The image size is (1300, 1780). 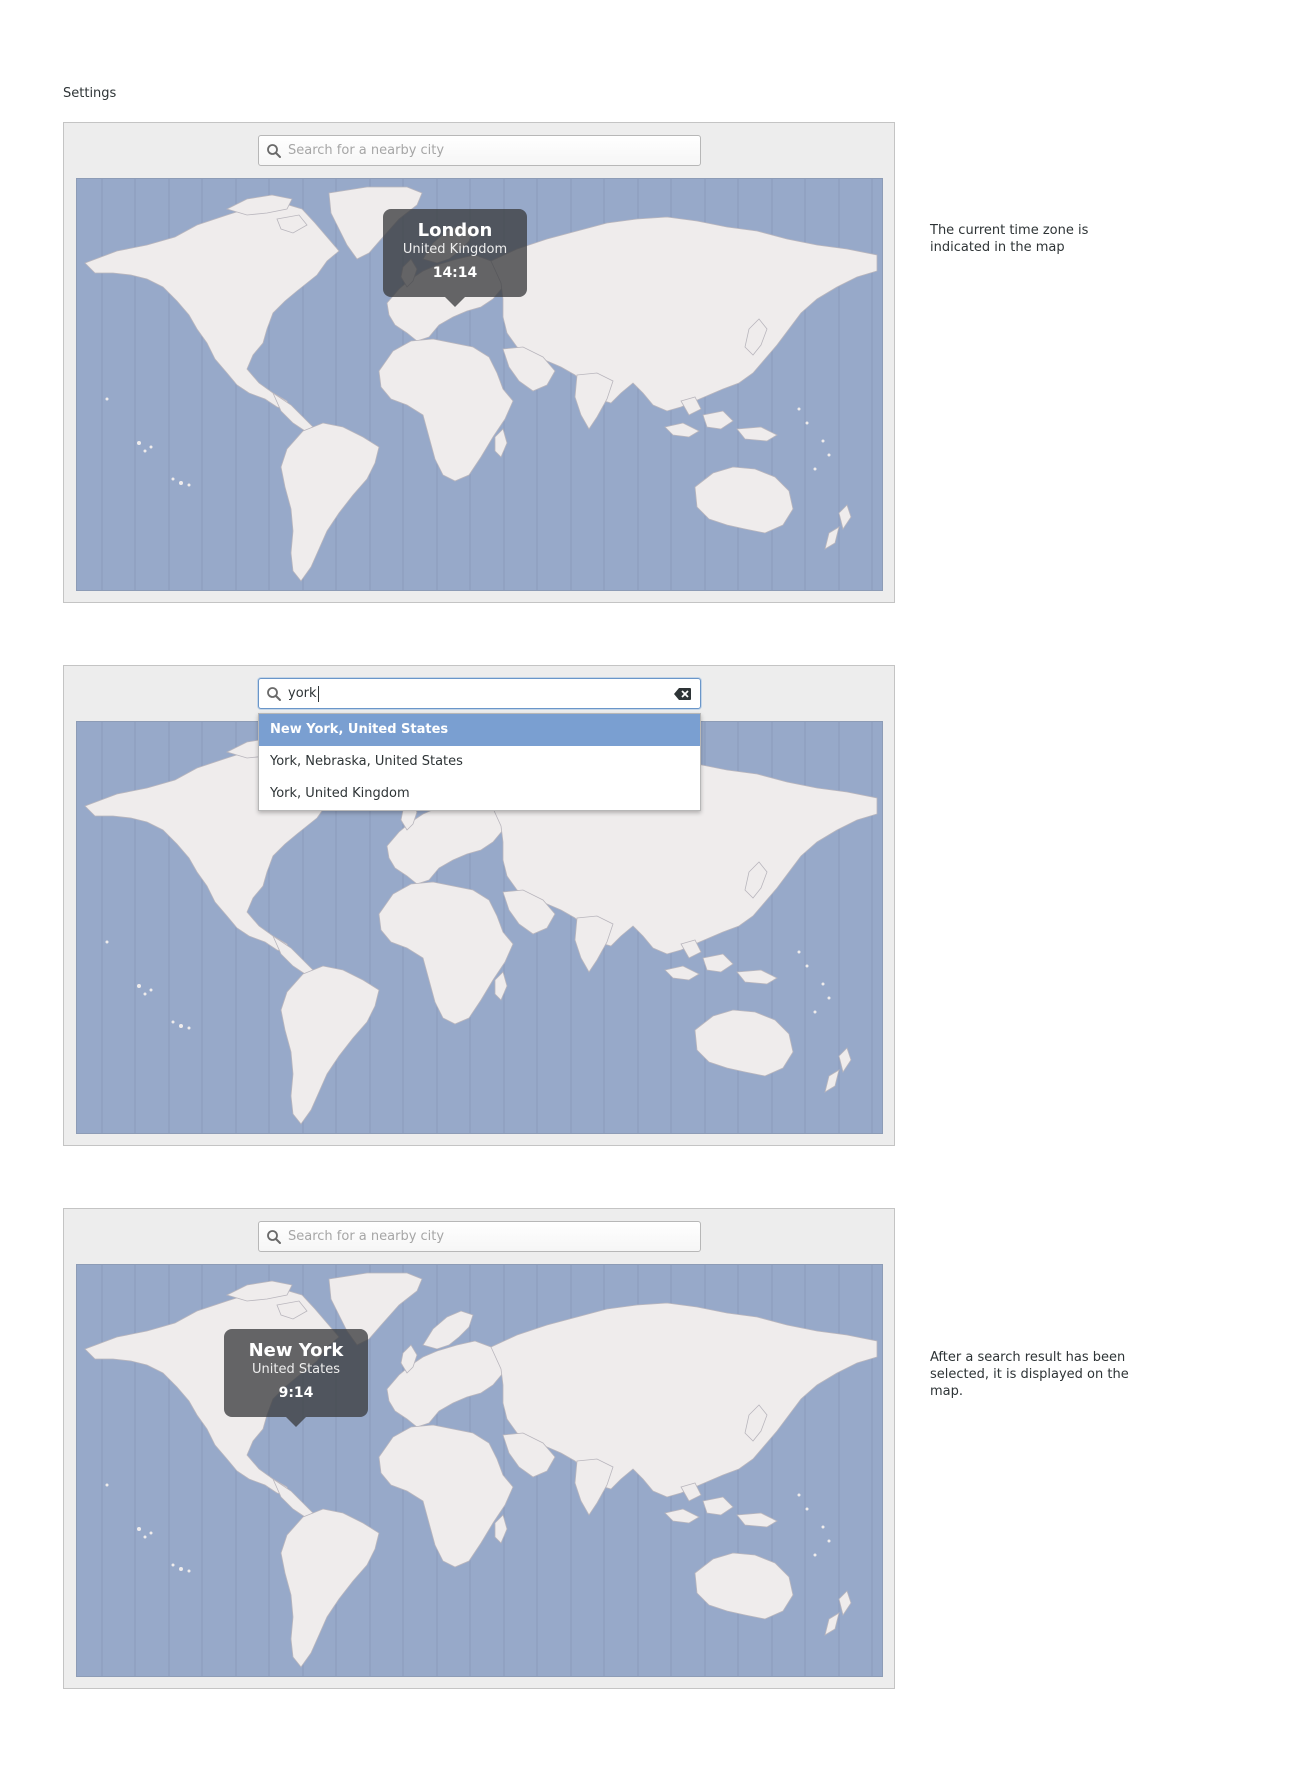 I want to click on search-input: york, so click(x=480, y=693).